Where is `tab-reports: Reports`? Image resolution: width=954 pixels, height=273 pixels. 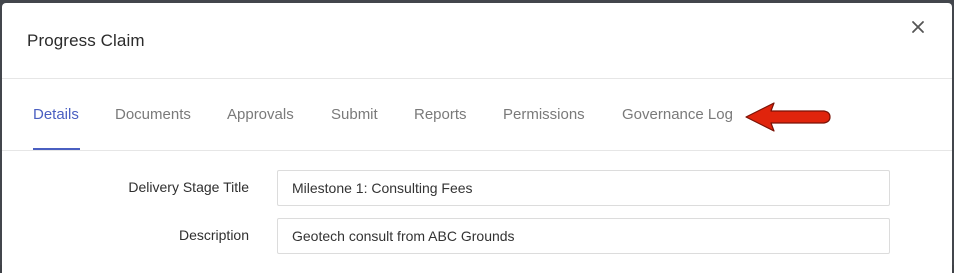 tab-reports: Reports is located at coordinates (440, 114).